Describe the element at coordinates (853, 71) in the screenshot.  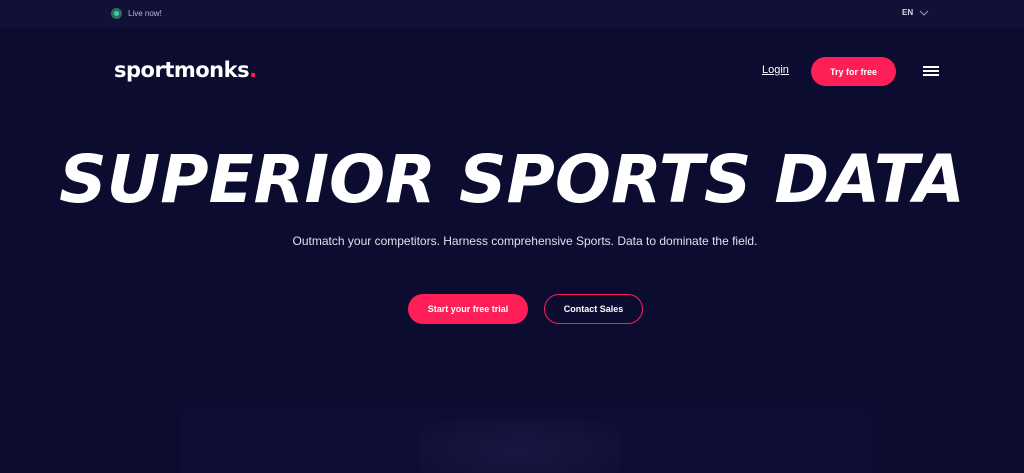
I see `try-for-free-button: Try for free` at that location.